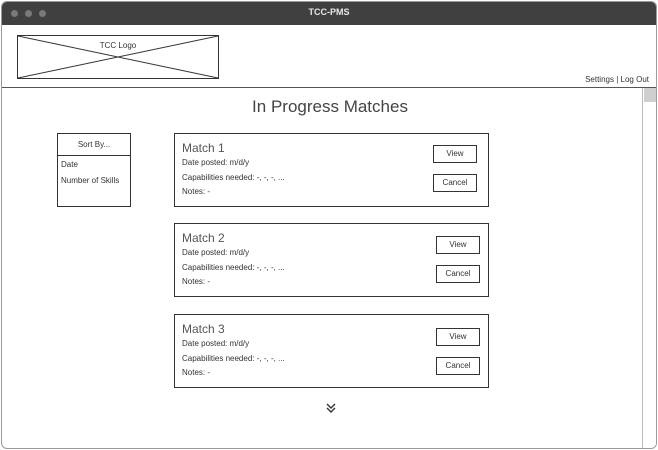 The image size is (658, 450). Describe the element at coordinates (203, 148) in the screenshot. I see `match-title: Match 1` at that location.